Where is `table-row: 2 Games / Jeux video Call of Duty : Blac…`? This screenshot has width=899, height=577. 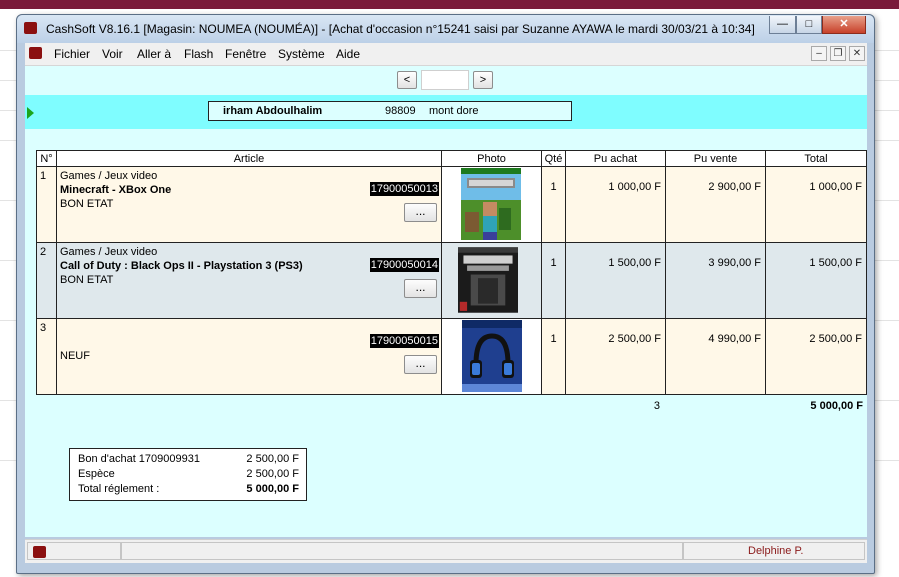 table-row: 2 Games / Jeux video Call of Duty : Blac… is located at coordinates (451, 280).